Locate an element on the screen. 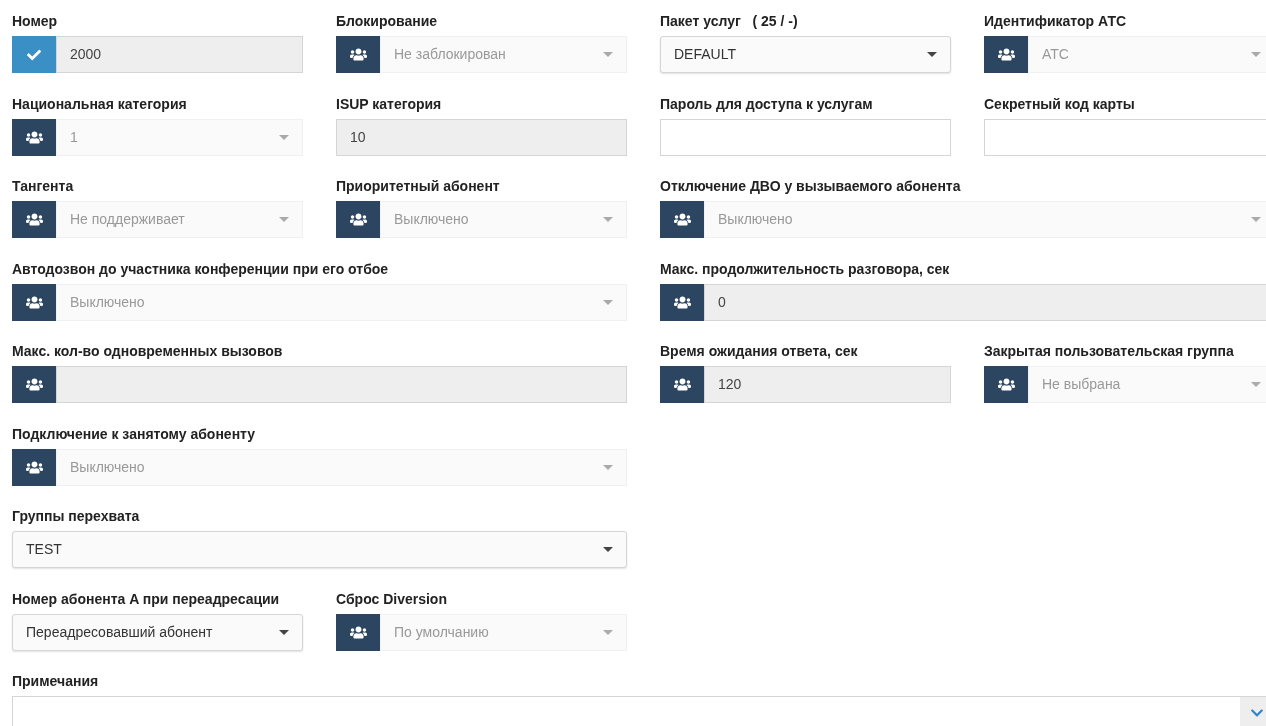  field-label: Группы перехвата is located at coordinates (76, 516).